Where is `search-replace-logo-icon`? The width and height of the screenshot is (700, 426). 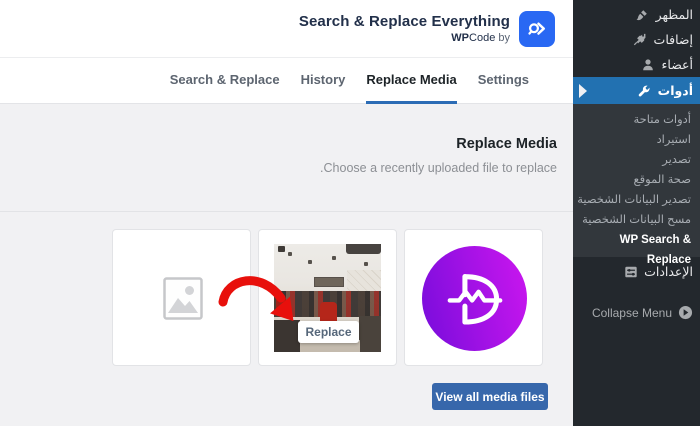 search-replace-logo-icon is located at coordinates (537, 28).